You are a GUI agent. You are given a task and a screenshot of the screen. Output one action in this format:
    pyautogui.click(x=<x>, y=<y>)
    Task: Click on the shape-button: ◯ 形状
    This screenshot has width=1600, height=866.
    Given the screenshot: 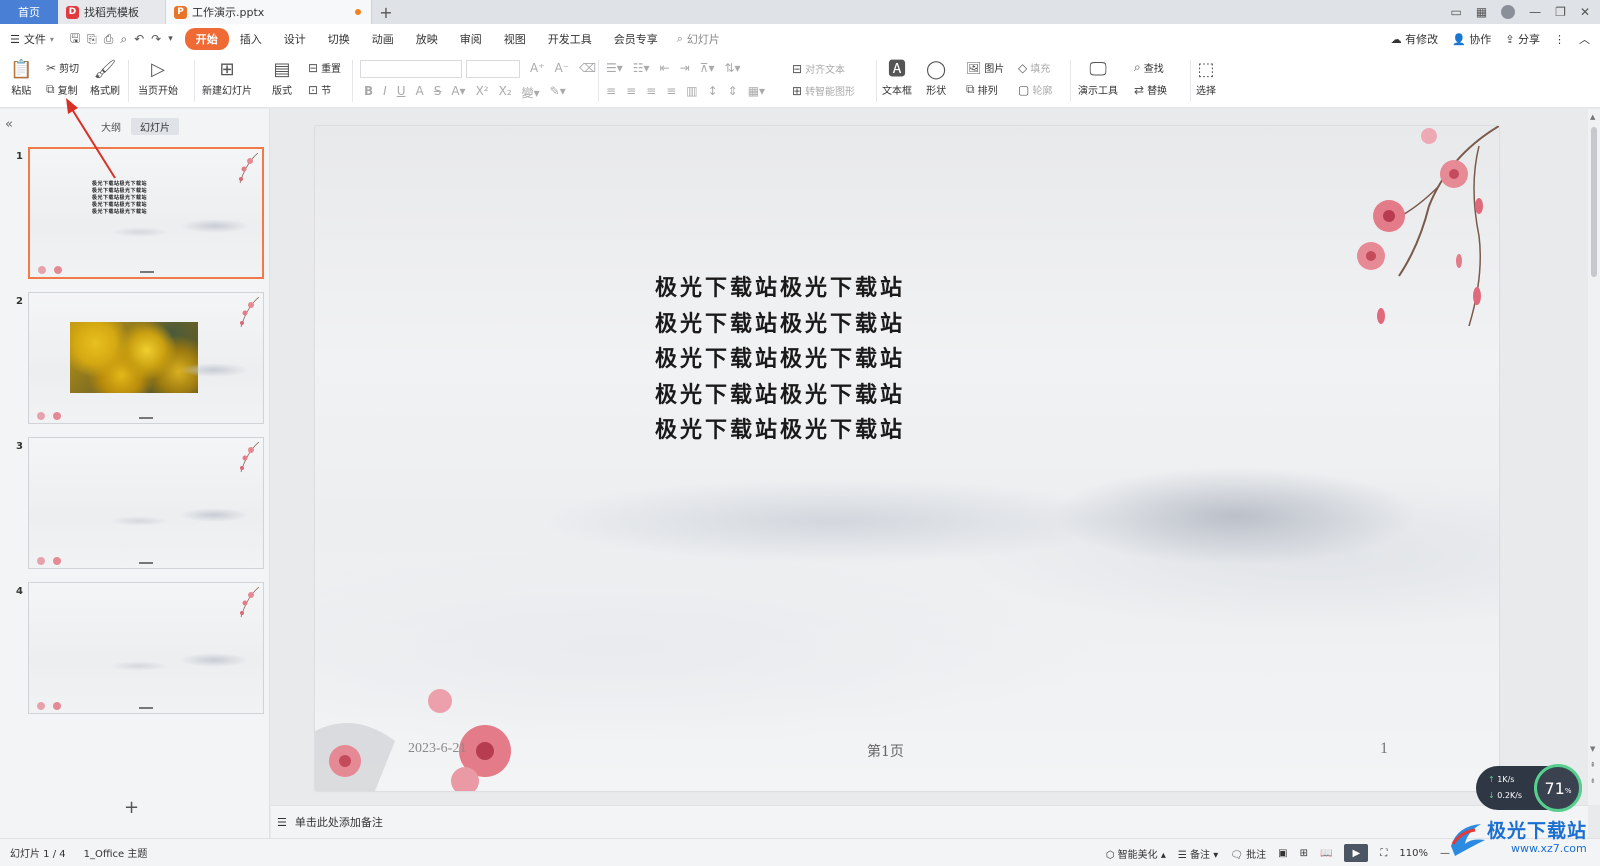 What is the action you would take?
    pyautogui.click(x=936, y=77)
    